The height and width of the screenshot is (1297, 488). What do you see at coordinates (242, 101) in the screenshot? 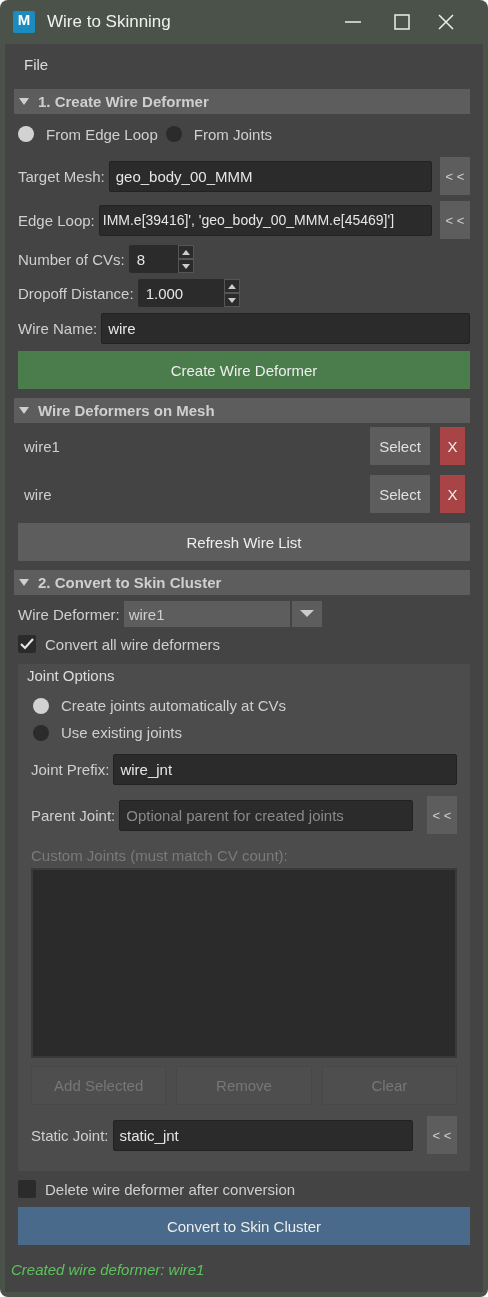
I see `section-header: 1. Create Wire Deformer` at bounding box center [242, 101].